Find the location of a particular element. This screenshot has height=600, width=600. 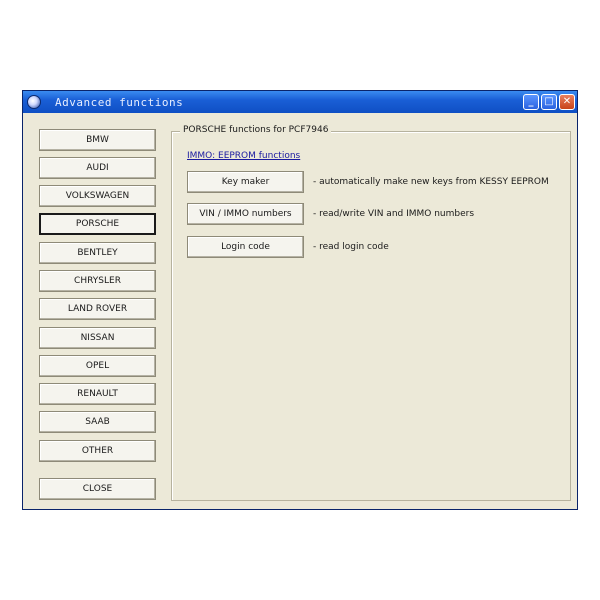

function-label: Key maker is located at coordinates (245, 182).